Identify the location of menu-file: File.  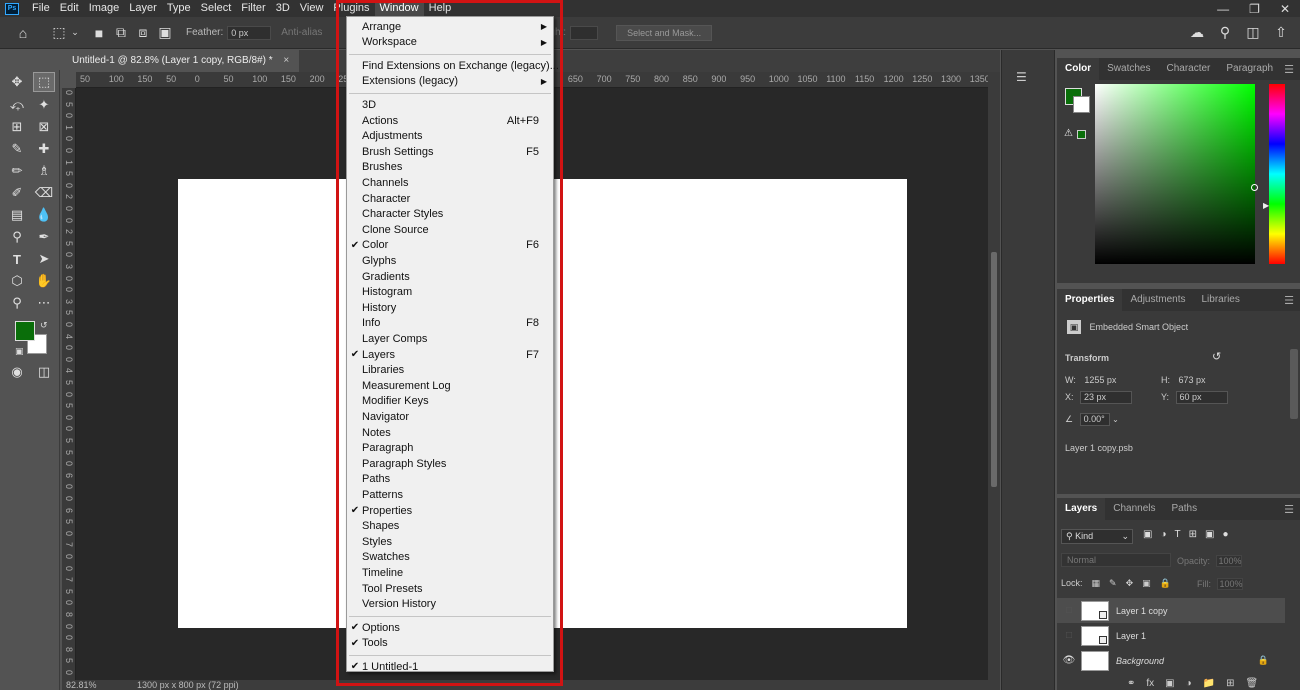
(41, 8).